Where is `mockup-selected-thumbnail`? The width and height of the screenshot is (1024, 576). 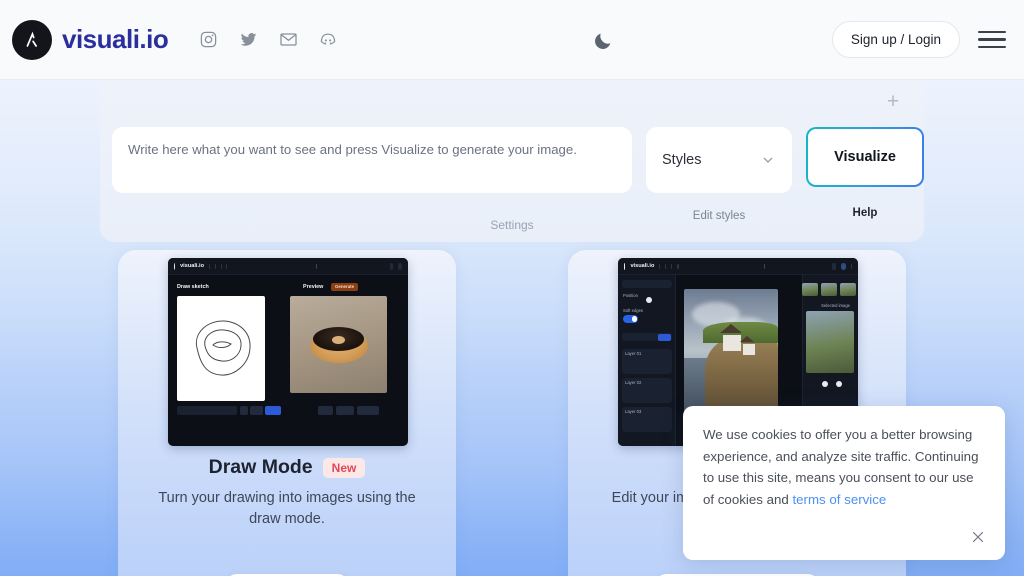
mockup-selected-thumbnail is located at coordinates (830, 342).